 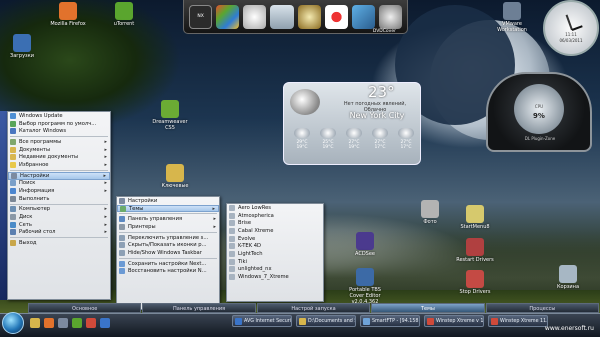 I want to click on start-menu-item: Избранное ▸, so click(x=59, y=165).